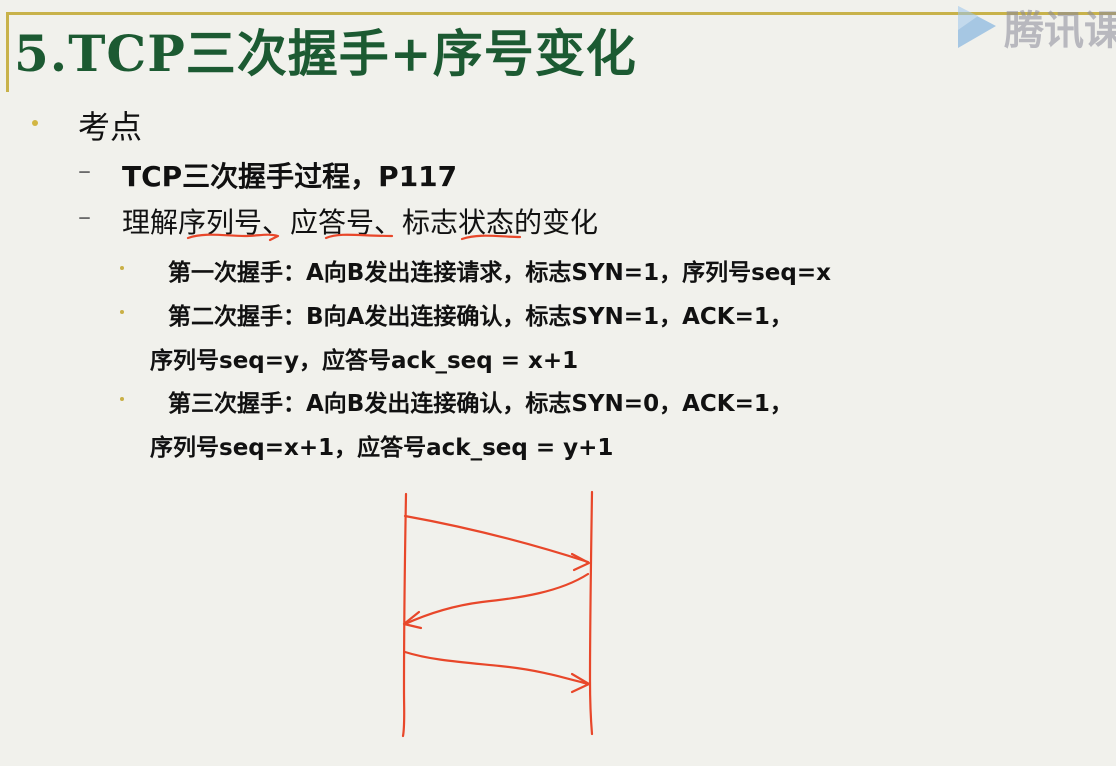 The width and height of the screenshot is (1116, 766). What do you see at coordinates (496, 539) in the screenshot?
I see `arrow-syn` at bounding box center [496, 539].